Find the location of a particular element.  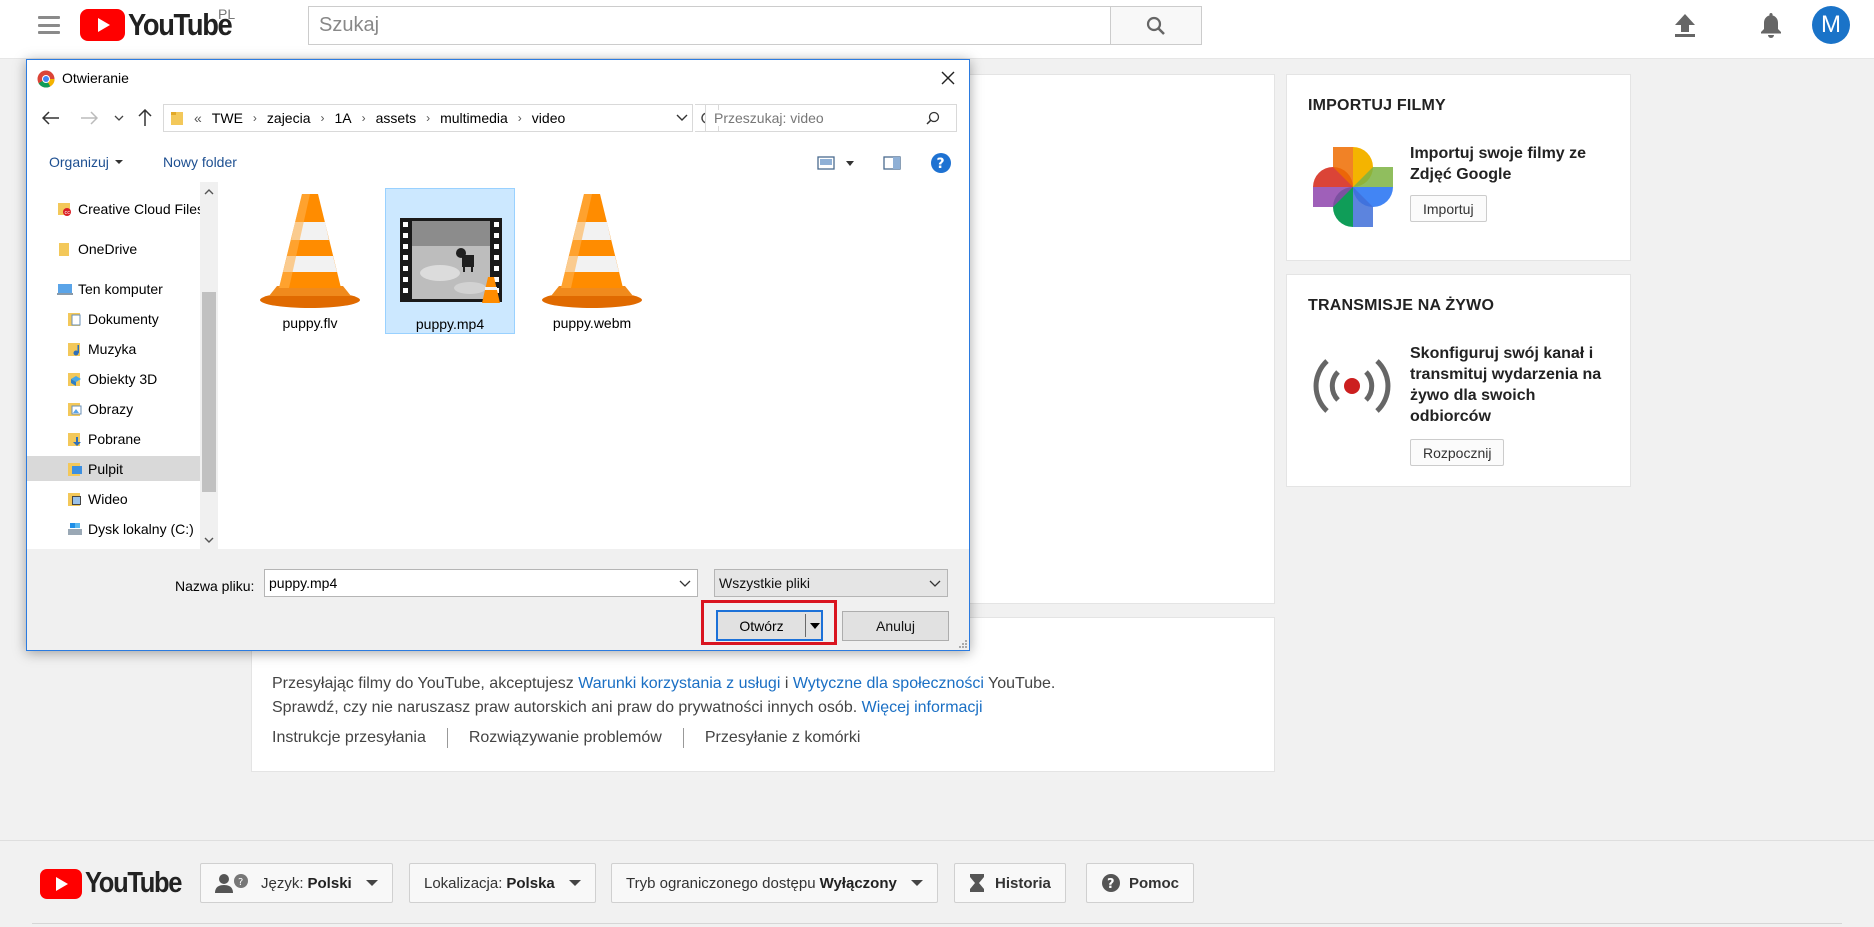

language-button: ? Język: Polski is located at coordinates (296, 883).